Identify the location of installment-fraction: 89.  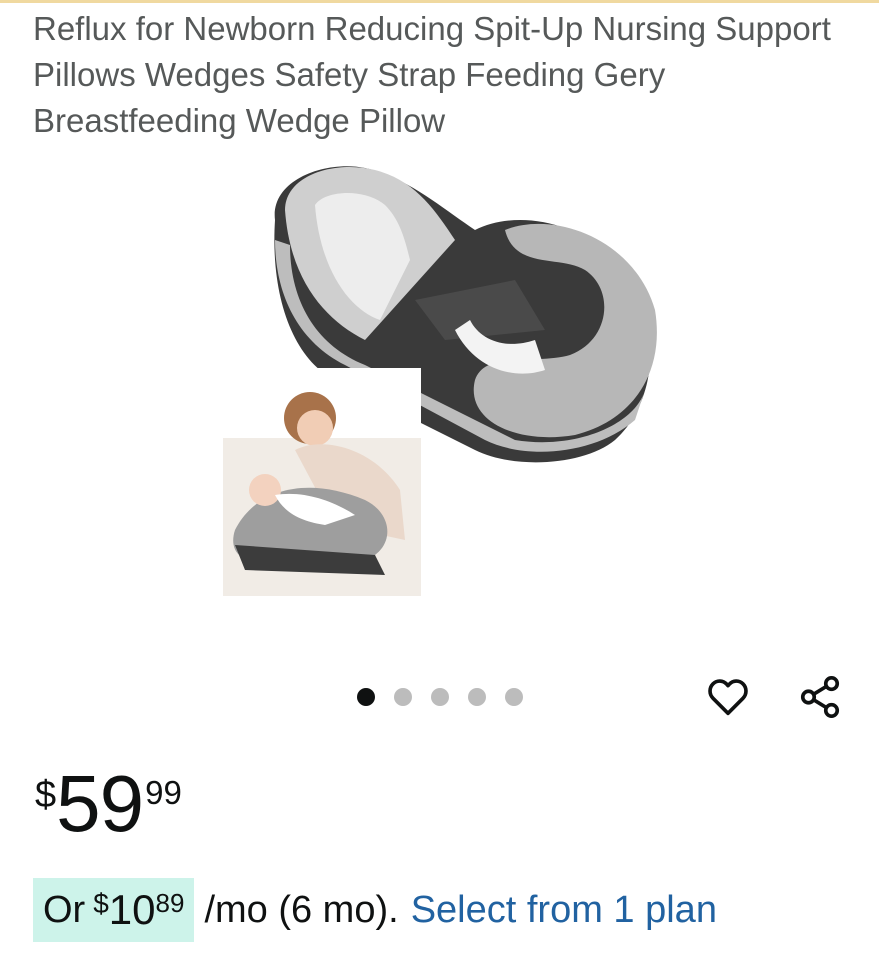
(170, 903).